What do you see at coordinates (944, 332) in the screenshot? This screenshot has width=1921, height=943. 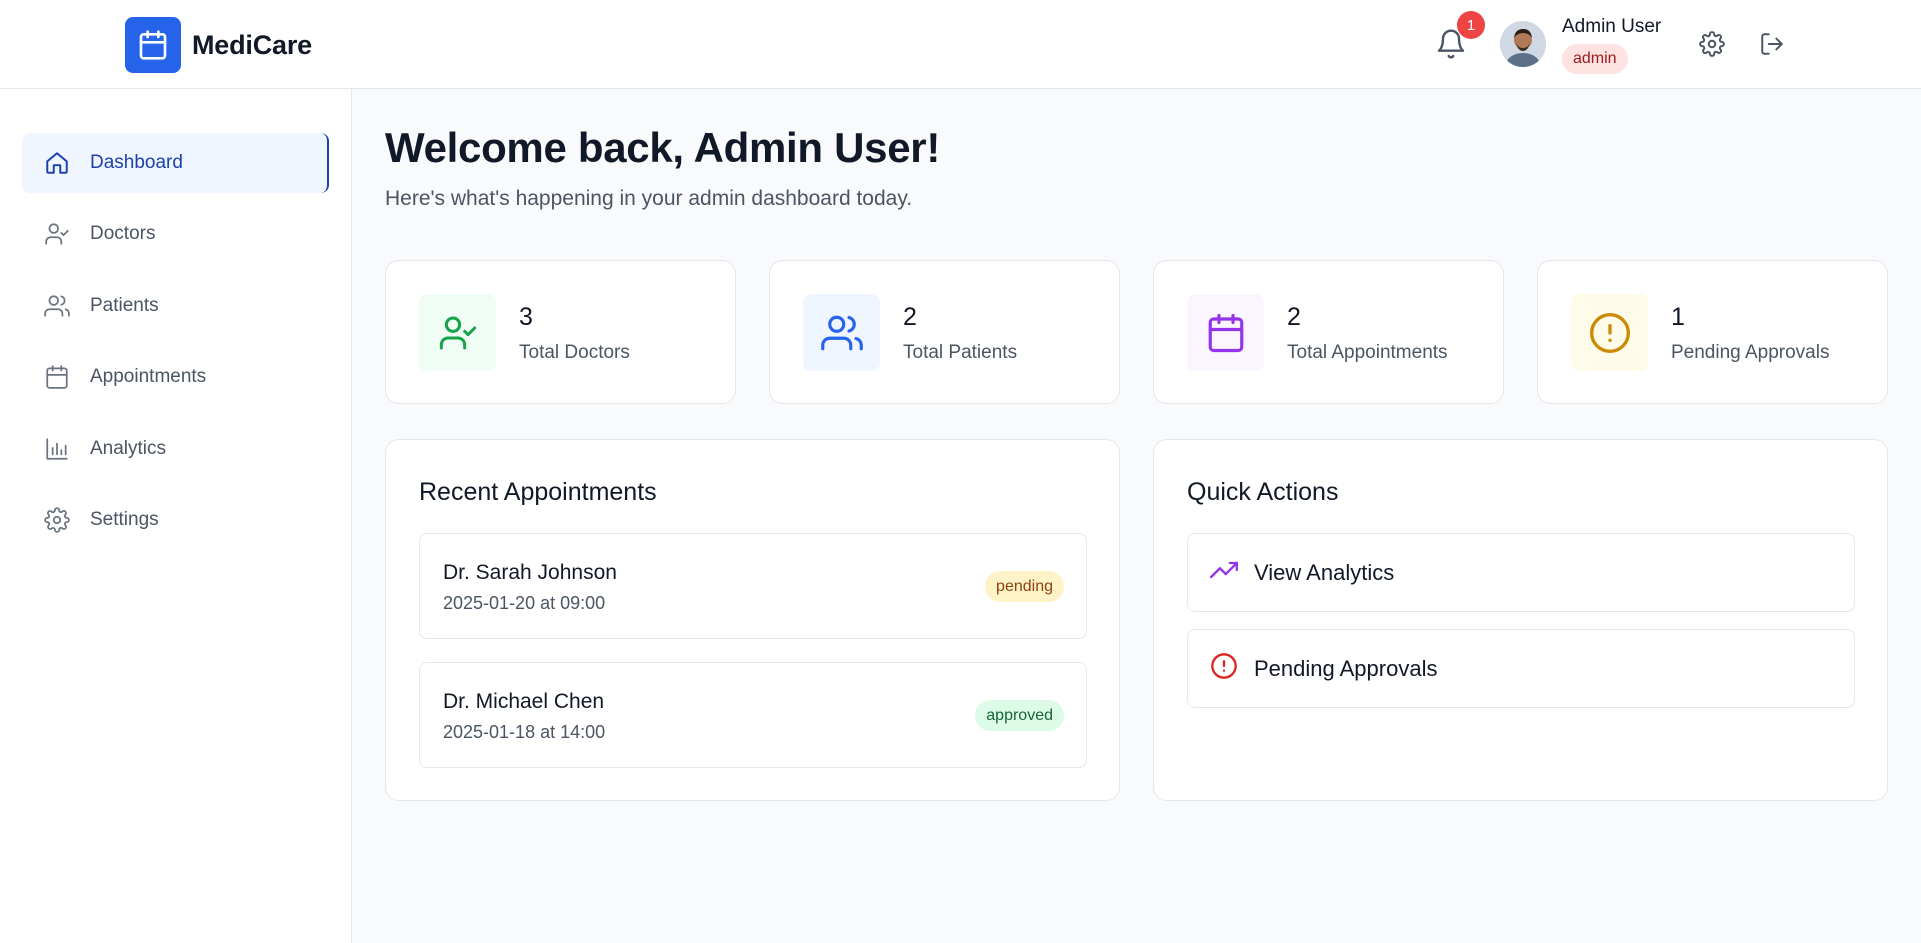 I see `stat-card-patients: 2 Total Patients` at bounding box center [944, 332].